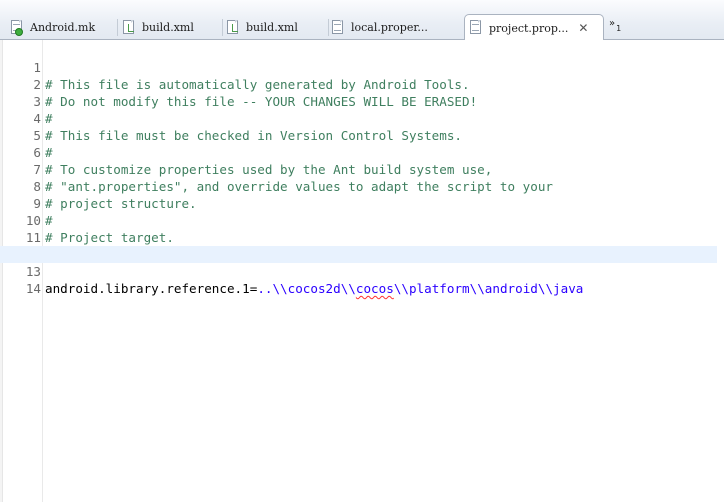 The image size is (724, 502). I want to click on line-number: 14, so click(33, 288).